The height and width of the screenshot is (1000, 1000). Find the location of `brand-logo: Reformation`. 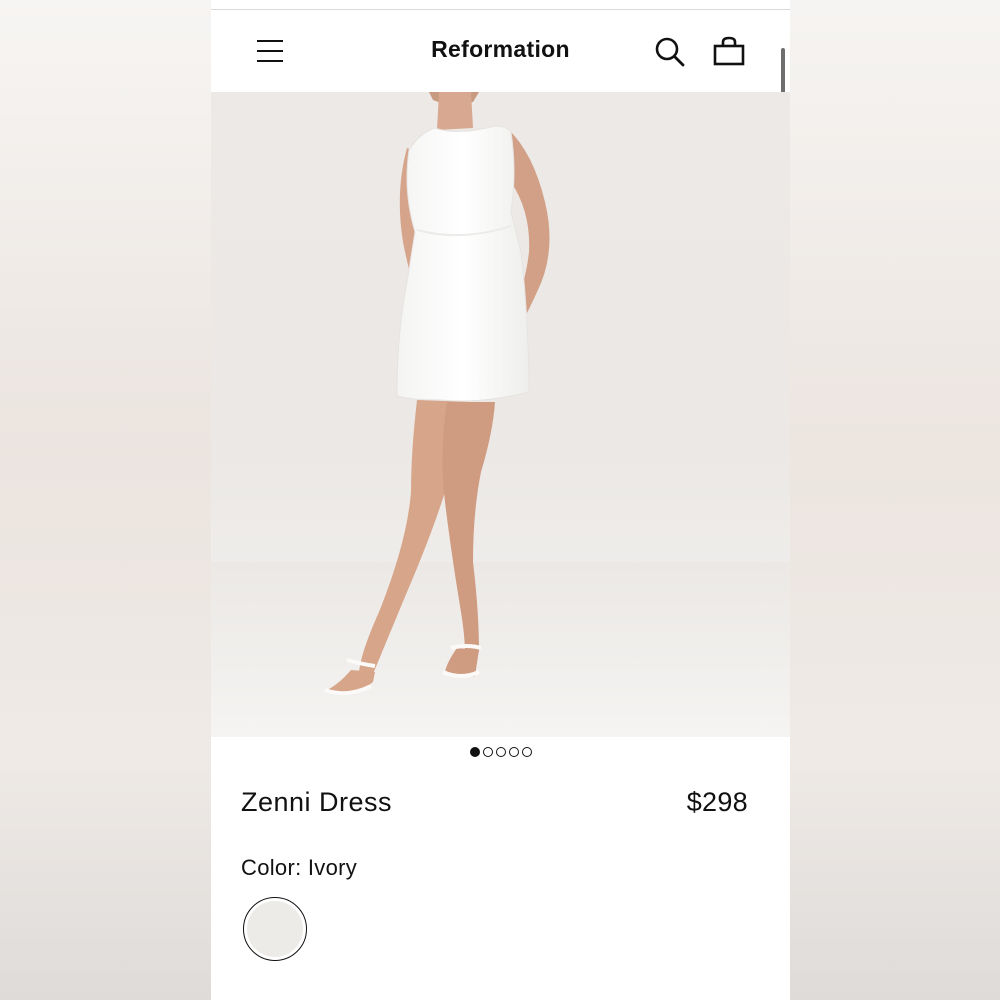

brand-logo: Reformation is located at coordinates (500, 49).